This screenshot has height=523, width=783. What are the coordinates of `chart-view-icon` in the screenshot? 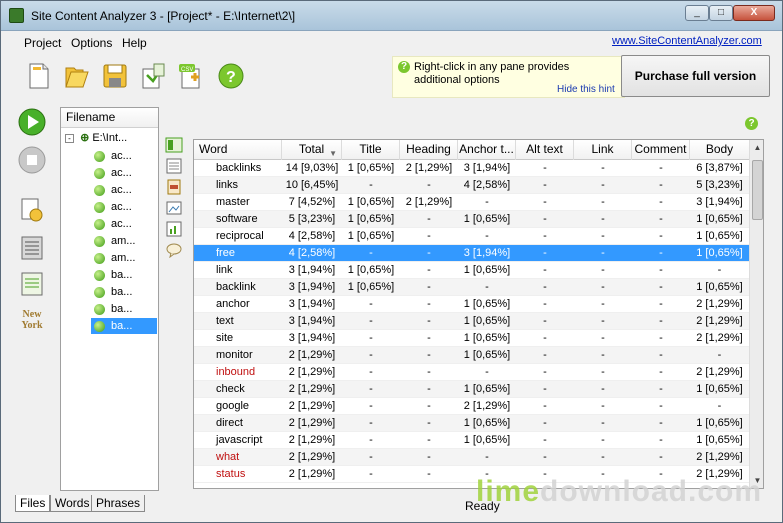 It's located at (174, 229).